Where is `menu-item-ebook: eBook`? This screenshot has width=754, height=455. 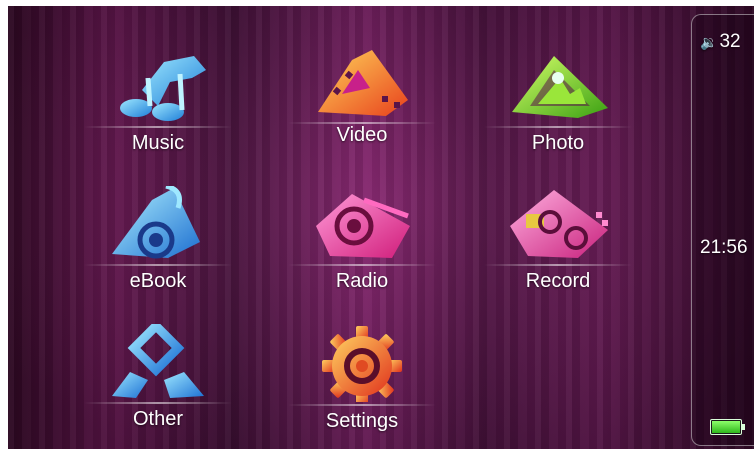 menu-item-ebook: eBook is located at coordinates (158, 245).